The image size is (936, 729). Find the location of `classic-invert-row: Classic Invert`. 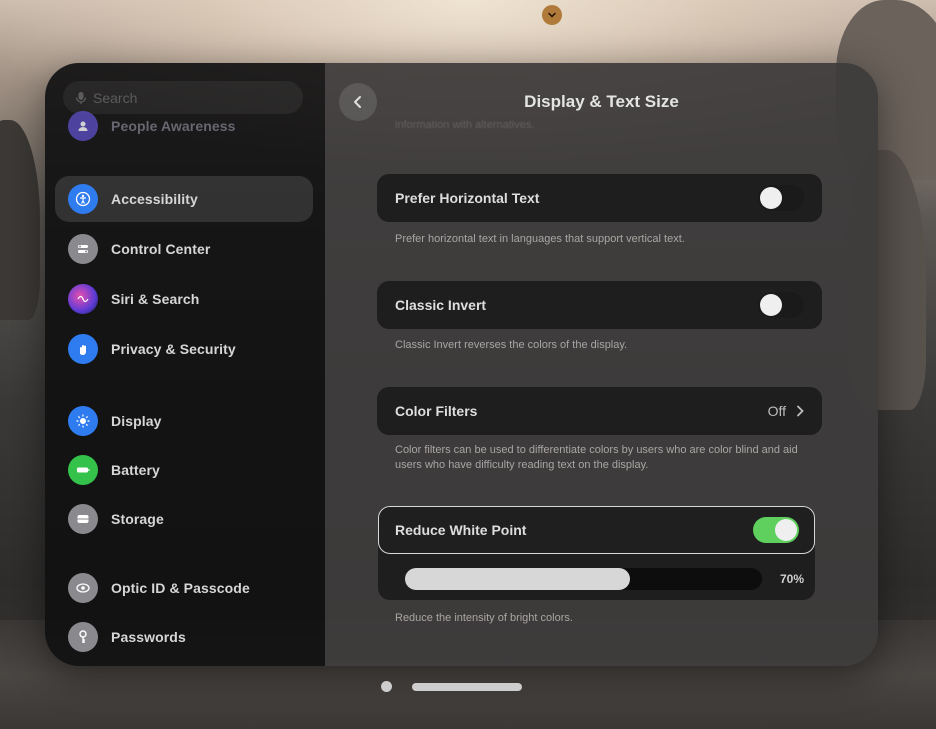

classic-invert-row: Classic Invert is located at coordinates (599, 305).